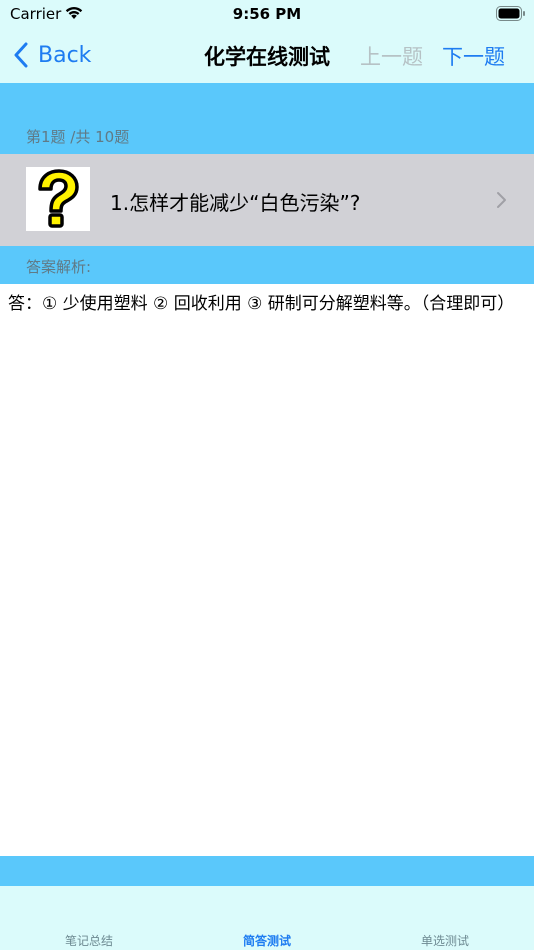 The width and height of the screenshot is (534, 950). What do you see at coordinates (58, 199) in the screenshot?
I see `question-mark-icon` at bounding box center [58, 199].